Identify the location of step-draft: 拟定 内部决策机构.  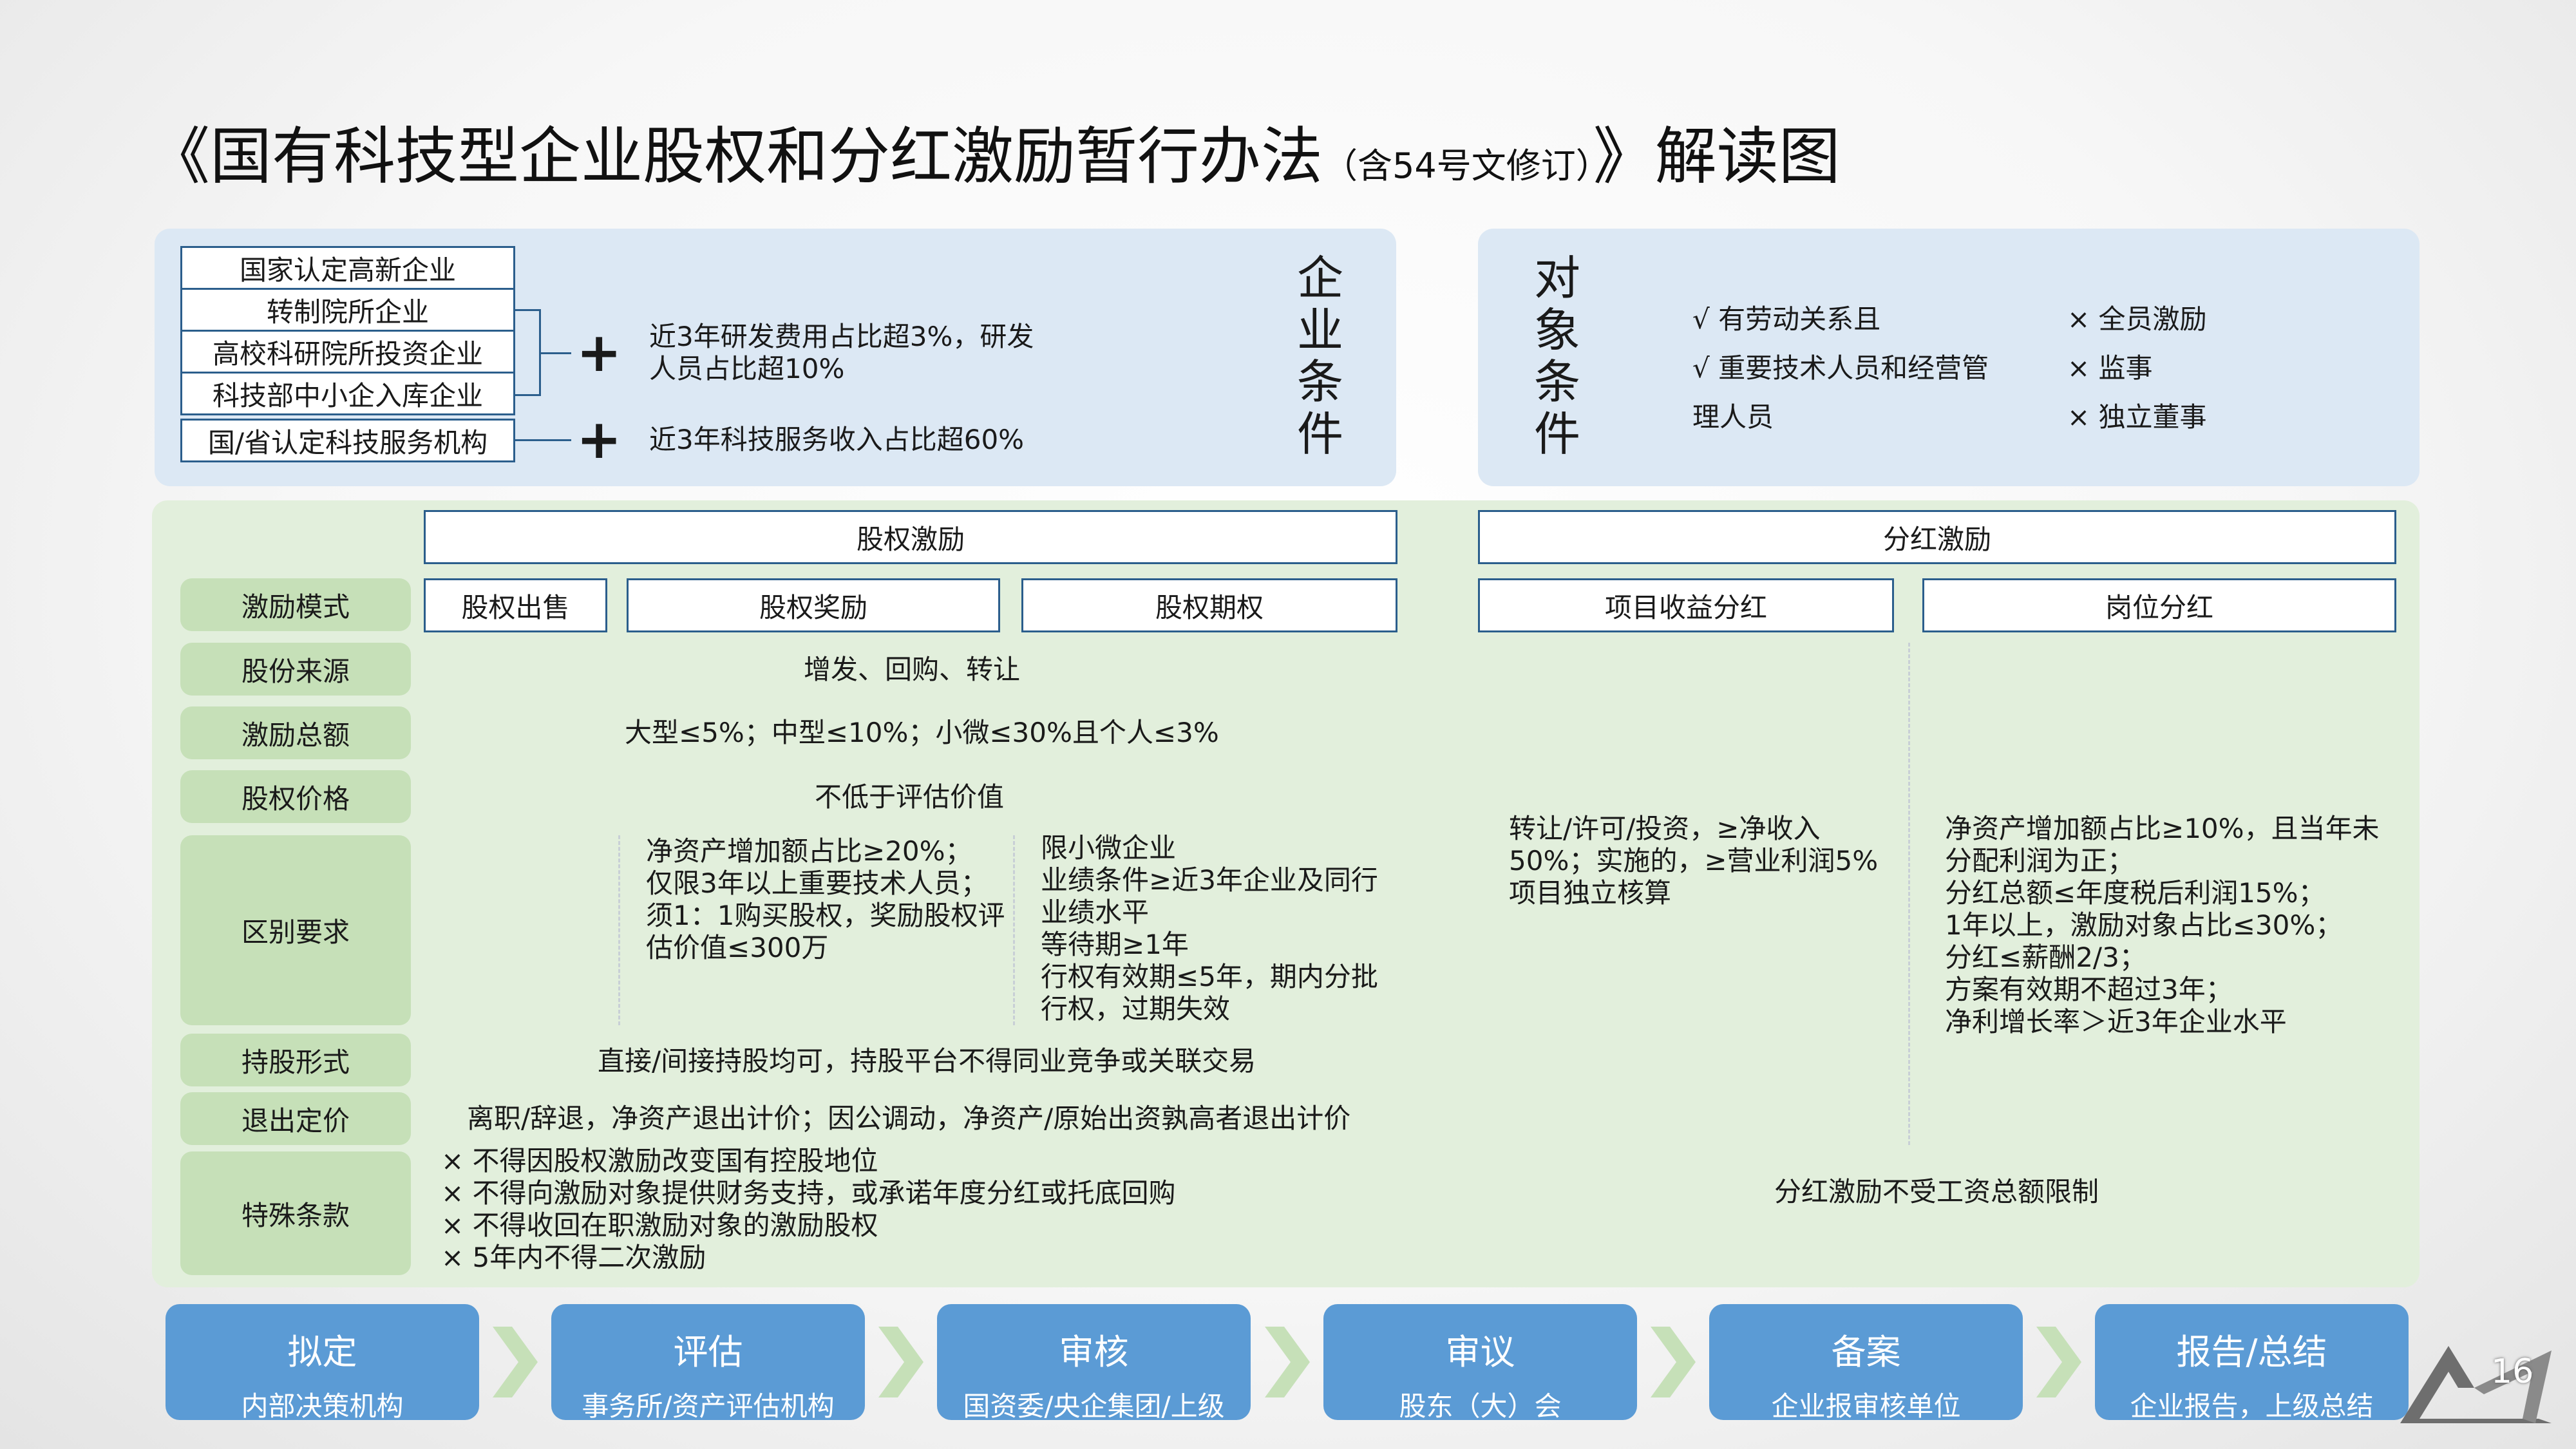
(322, 1363).